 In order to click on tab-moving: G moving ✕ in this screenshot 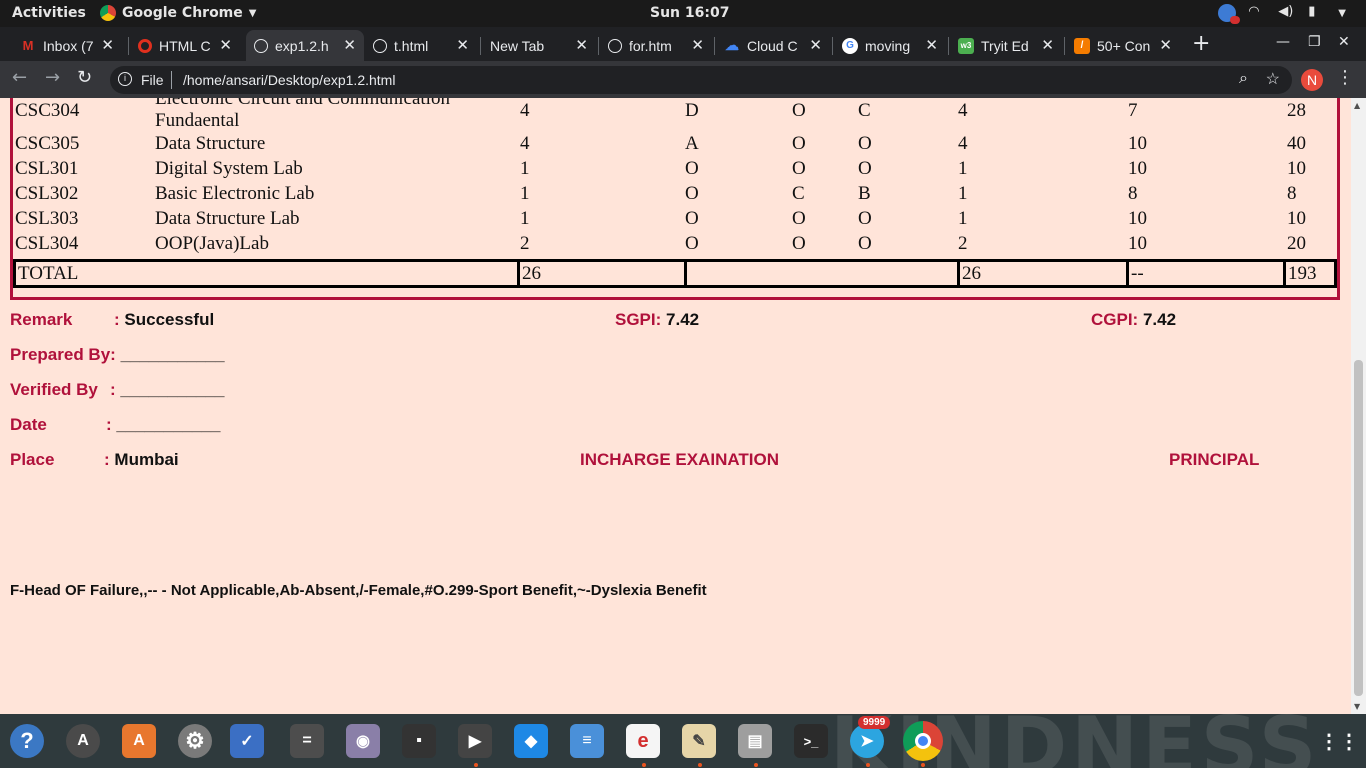, I will do `click(890, 45)`.